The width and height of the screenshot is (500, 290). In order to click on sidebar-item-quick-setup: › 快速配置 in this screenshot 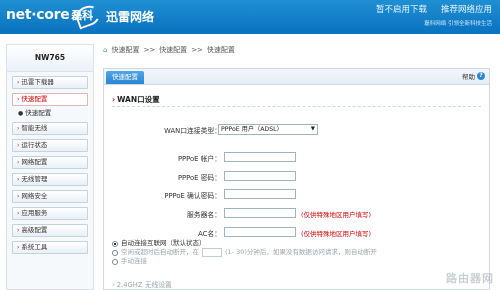, I will do `click(50, 99)`.